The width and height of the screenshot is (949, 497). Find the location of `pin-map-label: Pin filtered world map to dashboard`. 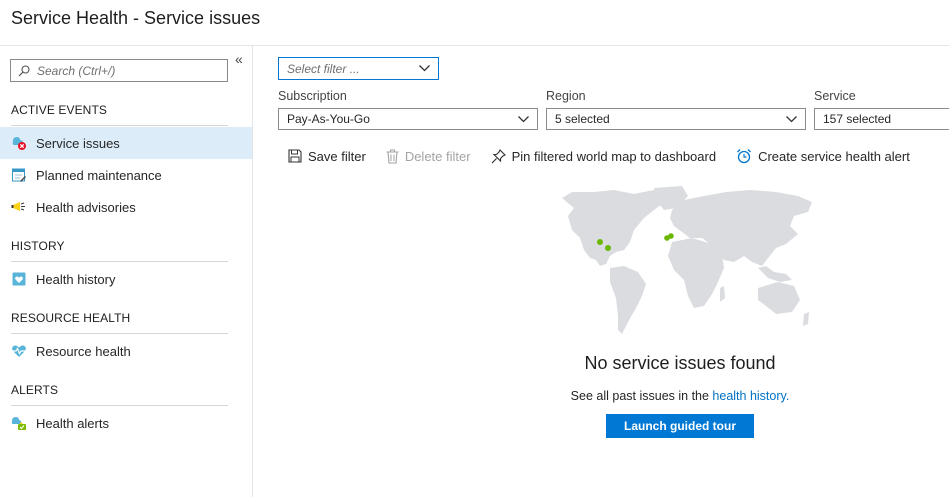

pin-map-label: Pin filtered world map to dashboard is located at coordinates (614, 156).